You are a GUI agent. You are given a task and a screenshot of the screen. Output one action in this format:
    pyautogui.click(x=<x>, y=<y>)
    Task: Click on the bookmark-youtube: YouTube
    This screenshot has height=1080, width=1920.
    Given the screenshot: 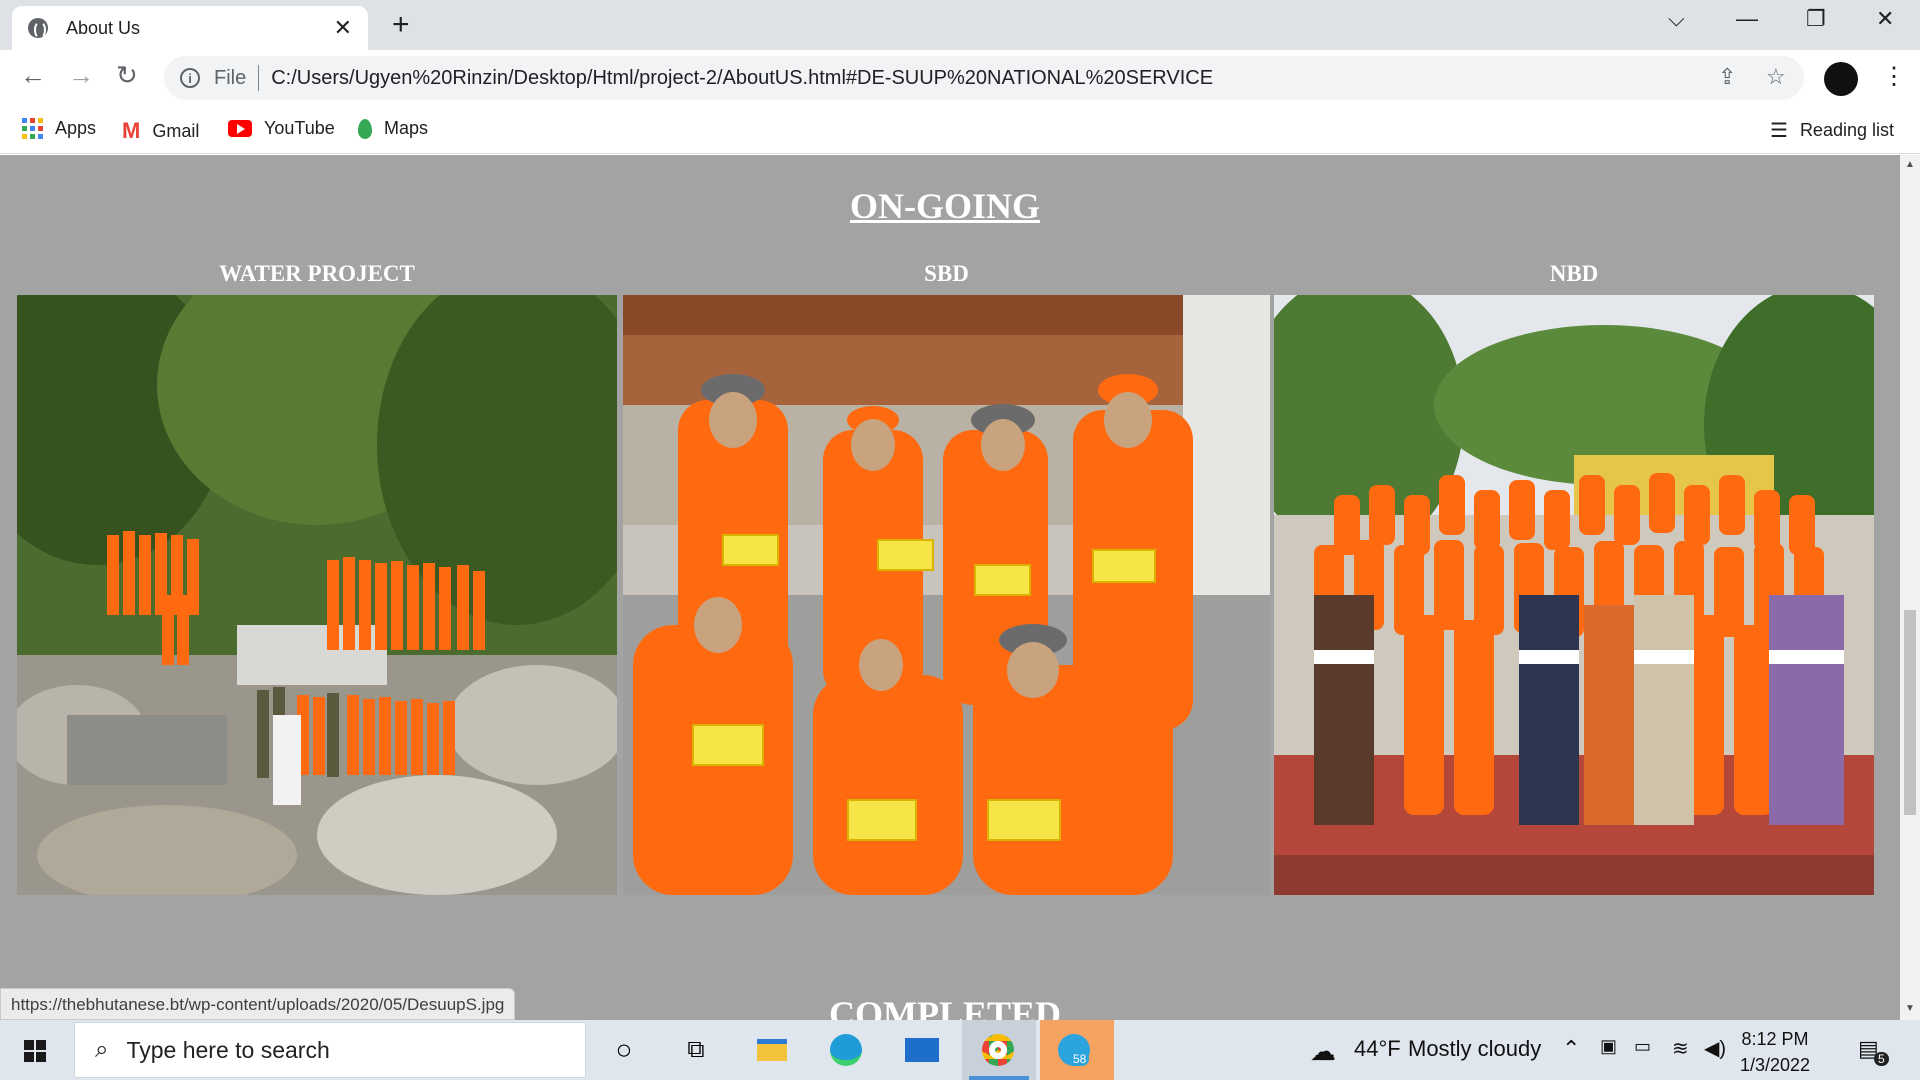 What is the action you would take?
    pyautogui.click(x=281, y=128)
    